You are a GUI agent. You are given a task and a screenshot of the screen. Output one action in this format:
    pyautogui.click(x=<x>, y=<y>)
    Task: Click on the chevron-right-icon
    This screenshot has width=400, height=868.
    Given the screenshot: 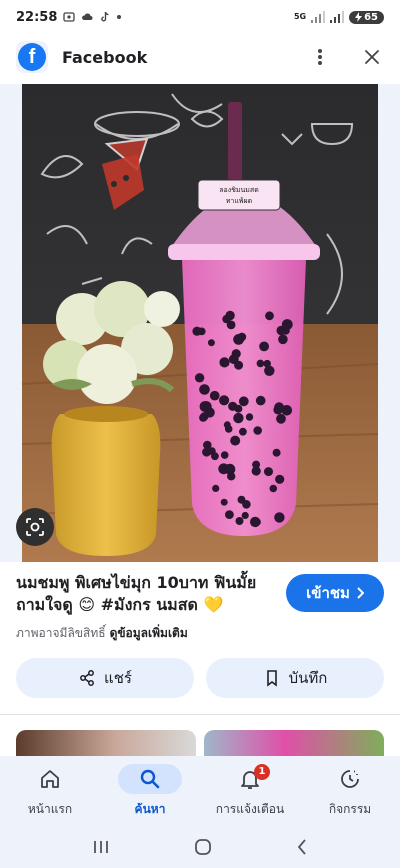 What is the action you would take?
    pyautogui.click(x=360, y=593)
    